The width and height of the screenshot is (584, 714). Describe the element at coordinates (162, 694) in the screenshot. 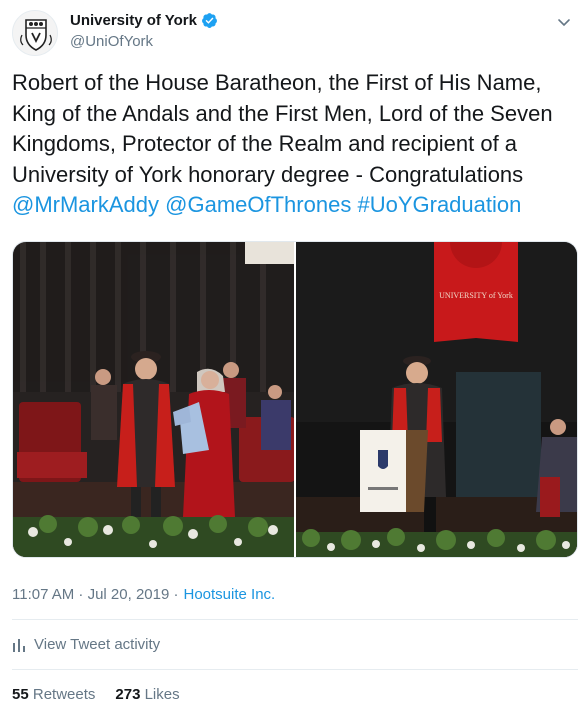

I see `likes-label: Likes` at that location.